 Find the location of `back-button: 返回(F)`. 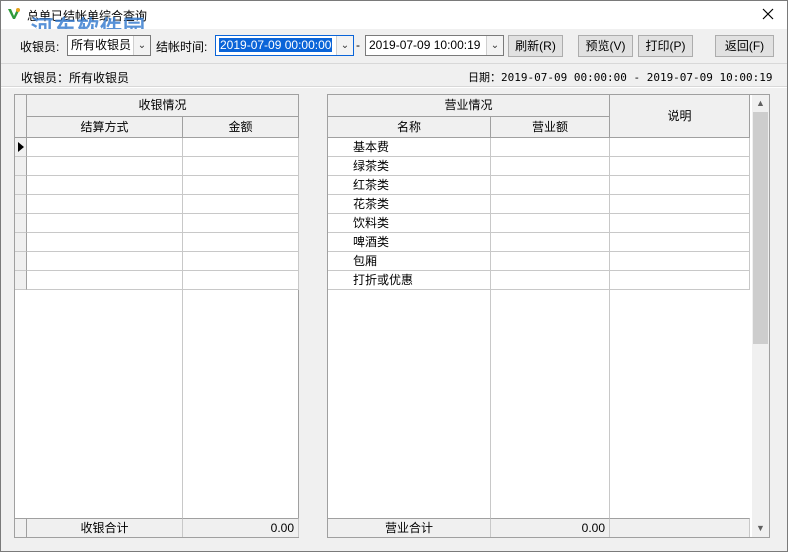

back-button: 返回(F) is located at coordinates (744, 46).